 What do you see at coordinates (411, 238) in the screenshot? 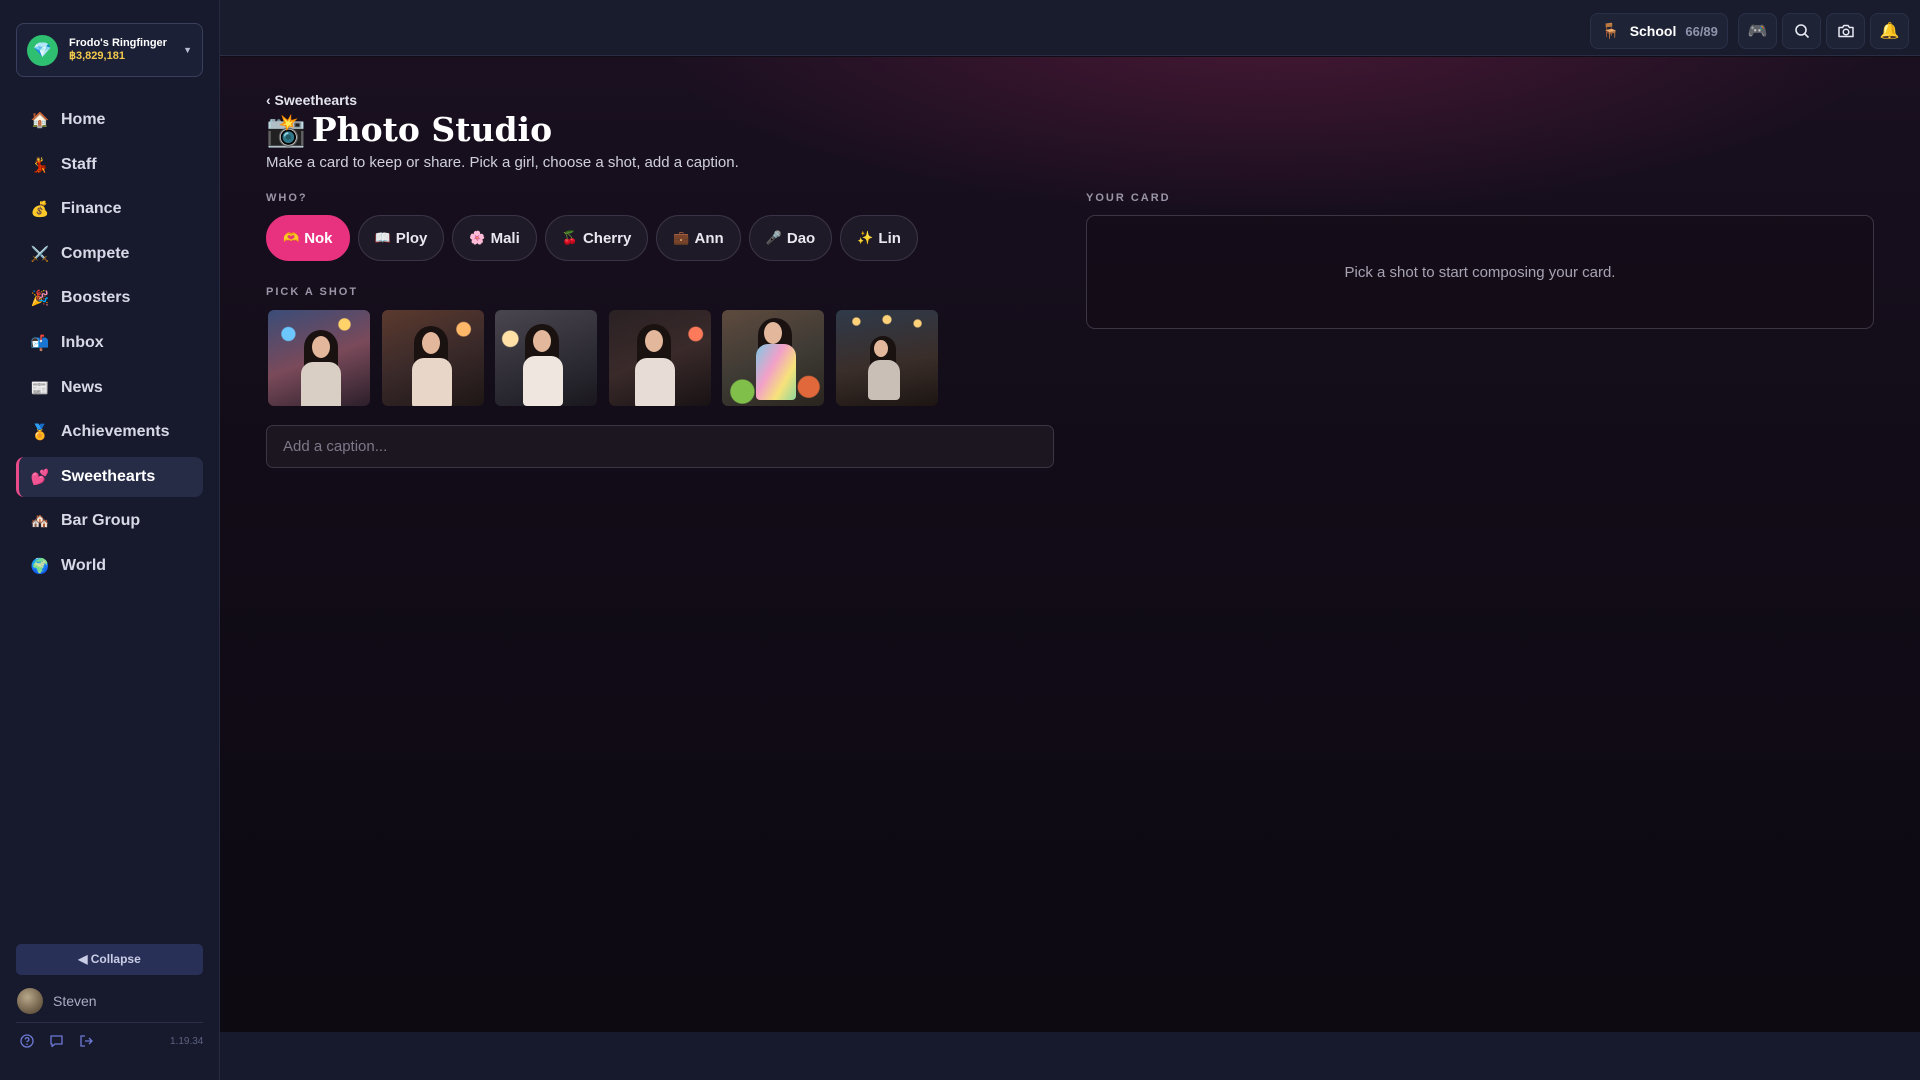
I see `girl-chip-label: Ploy` at bounding box center [411, 238].